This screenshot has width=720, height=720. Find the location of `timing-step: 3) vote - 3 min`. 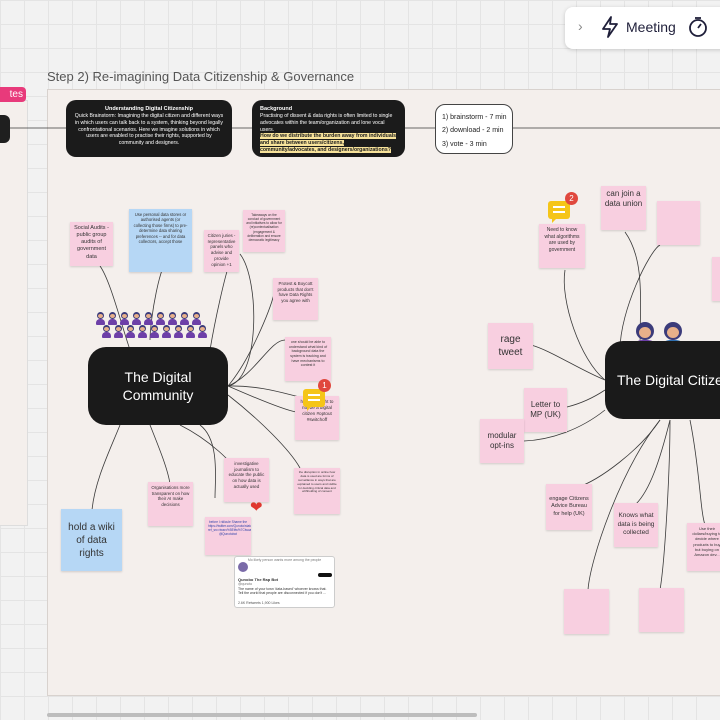

timing-step: 3) vote - 3 min is located at coordinates (464, 144).